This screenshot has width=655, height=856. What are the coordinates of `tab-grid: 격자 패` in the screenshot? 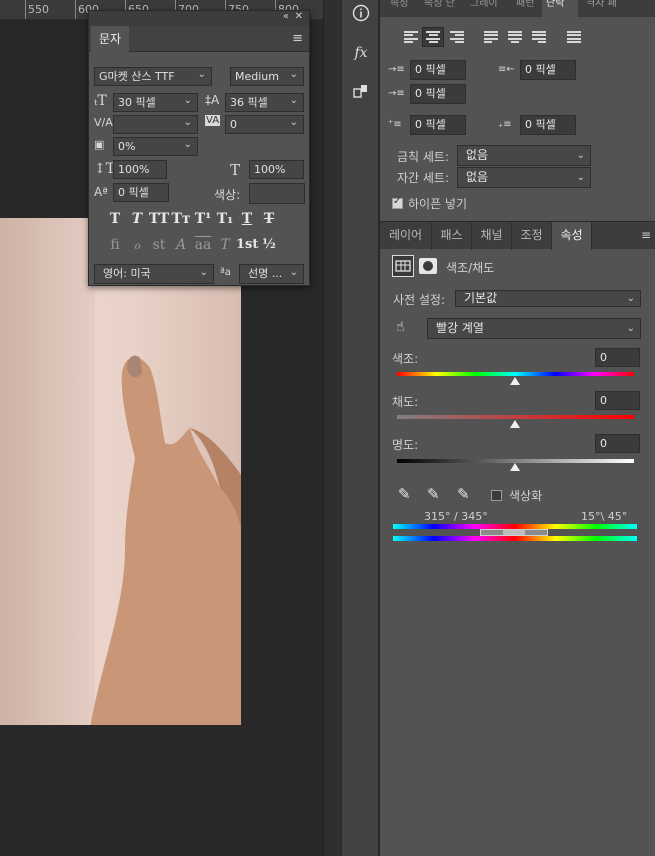 It's located at (604, 8).